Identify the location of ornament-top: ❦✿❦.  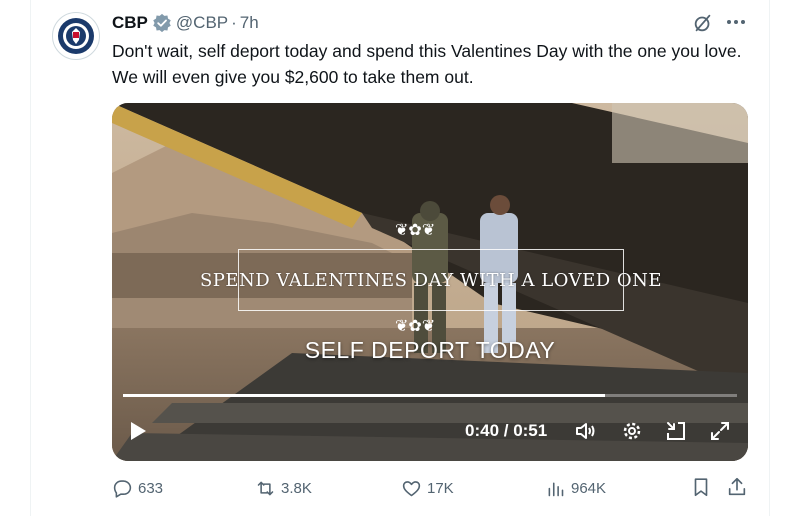
(415, 230).